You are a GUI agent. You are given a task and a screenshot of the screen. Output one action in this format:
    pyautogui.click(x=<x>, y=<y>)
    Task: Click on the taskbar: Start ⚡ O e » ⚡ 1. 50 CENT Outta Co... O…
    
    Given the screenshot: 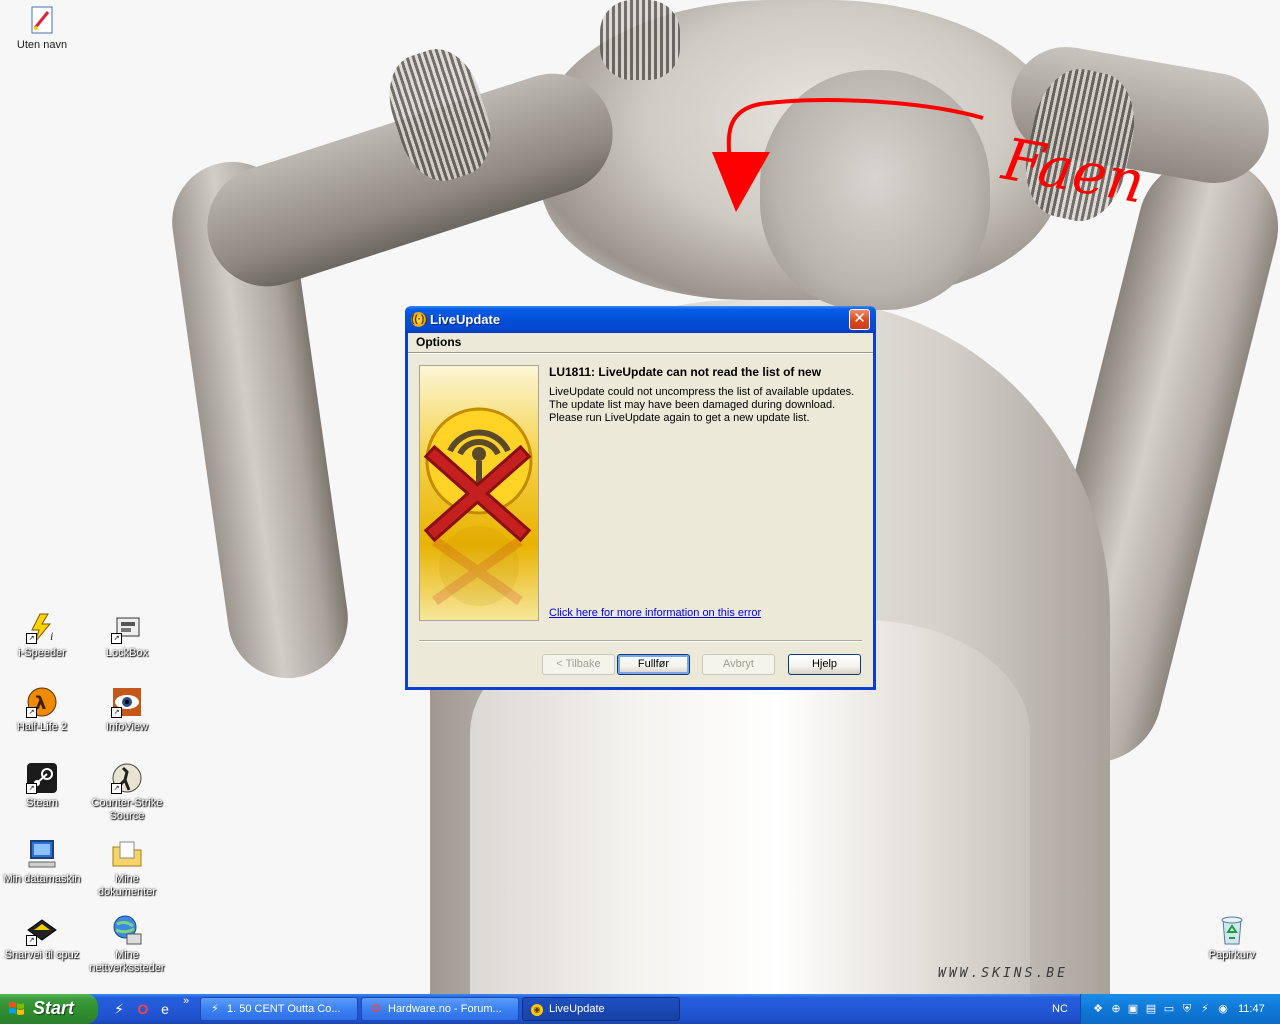 What is the action you would take?
    pyautogui.click(x=640, y=1009)
    